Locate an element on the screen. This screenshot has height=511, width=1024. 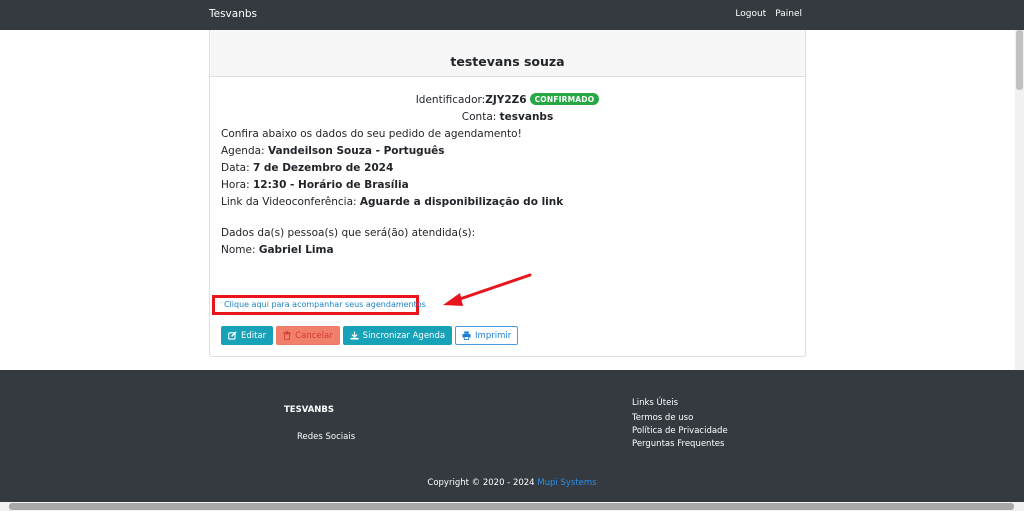
social-networks-label: Redes Sociais is located at coordinates (326, 437).